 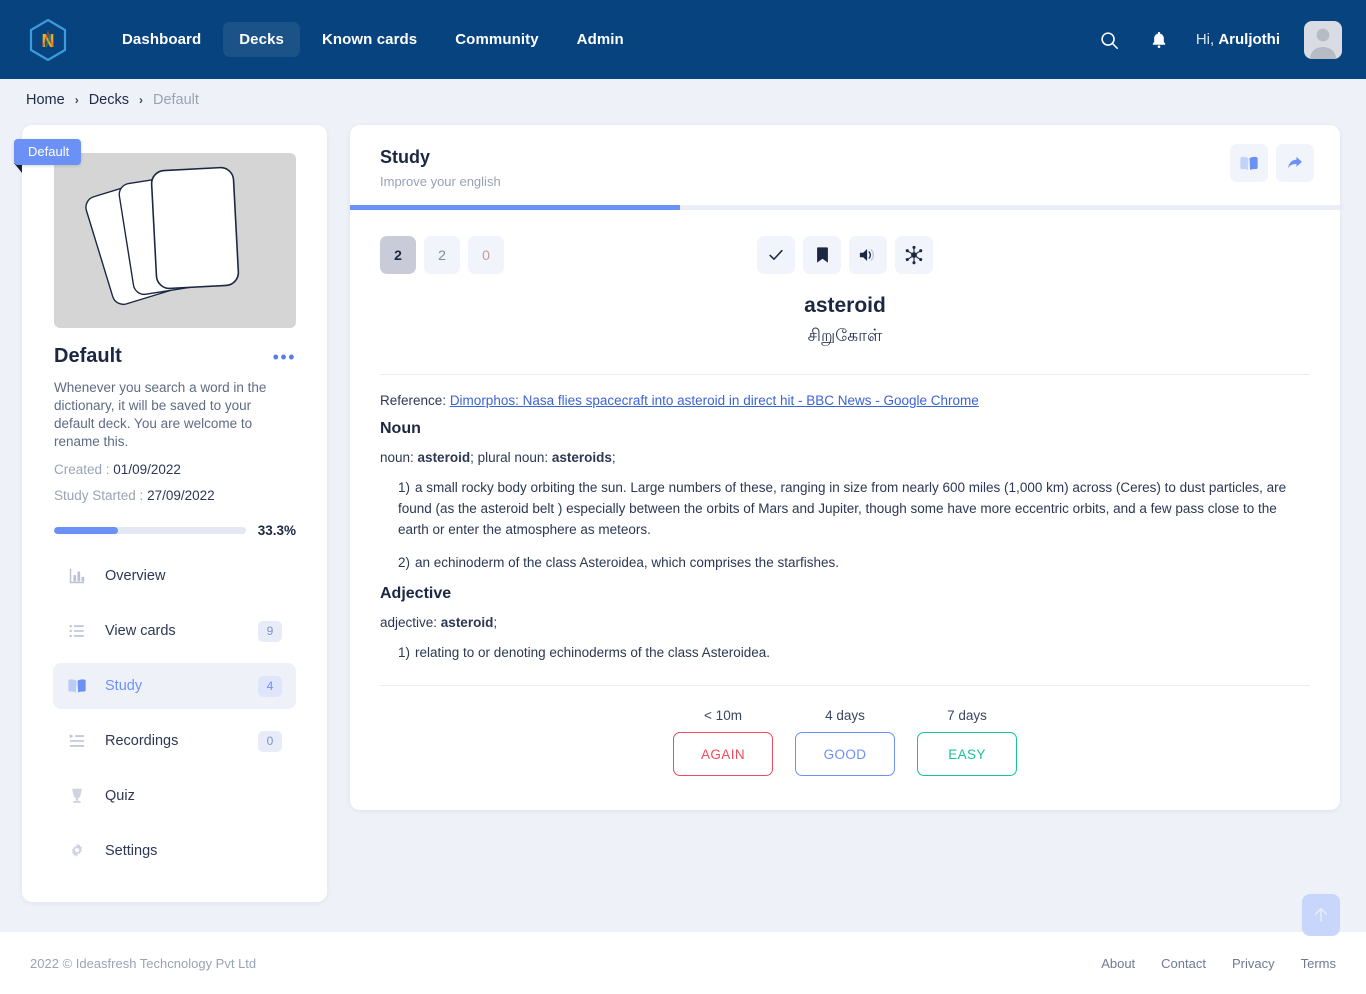 I want to click on sidebar-item-label: Settings, so click(x=131, y=851).